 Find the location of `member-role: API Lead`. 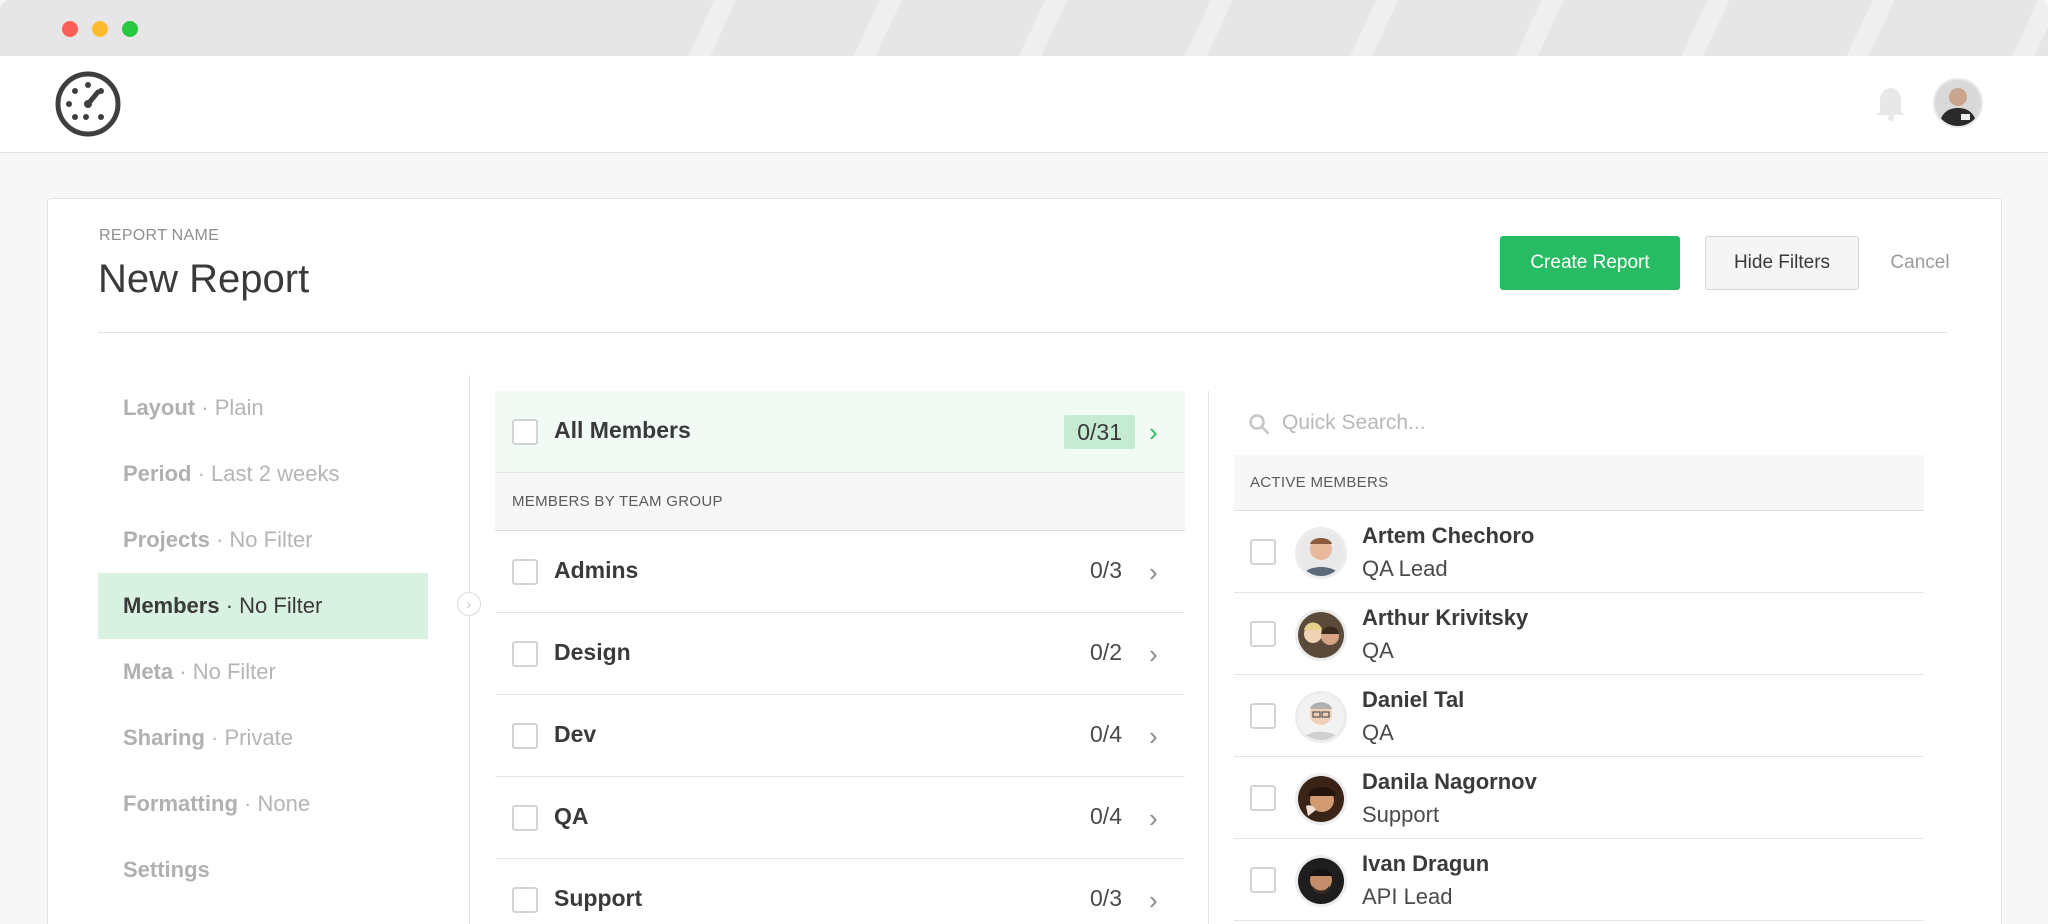

member-role: API Lead is located at coordinates (1407, 896).